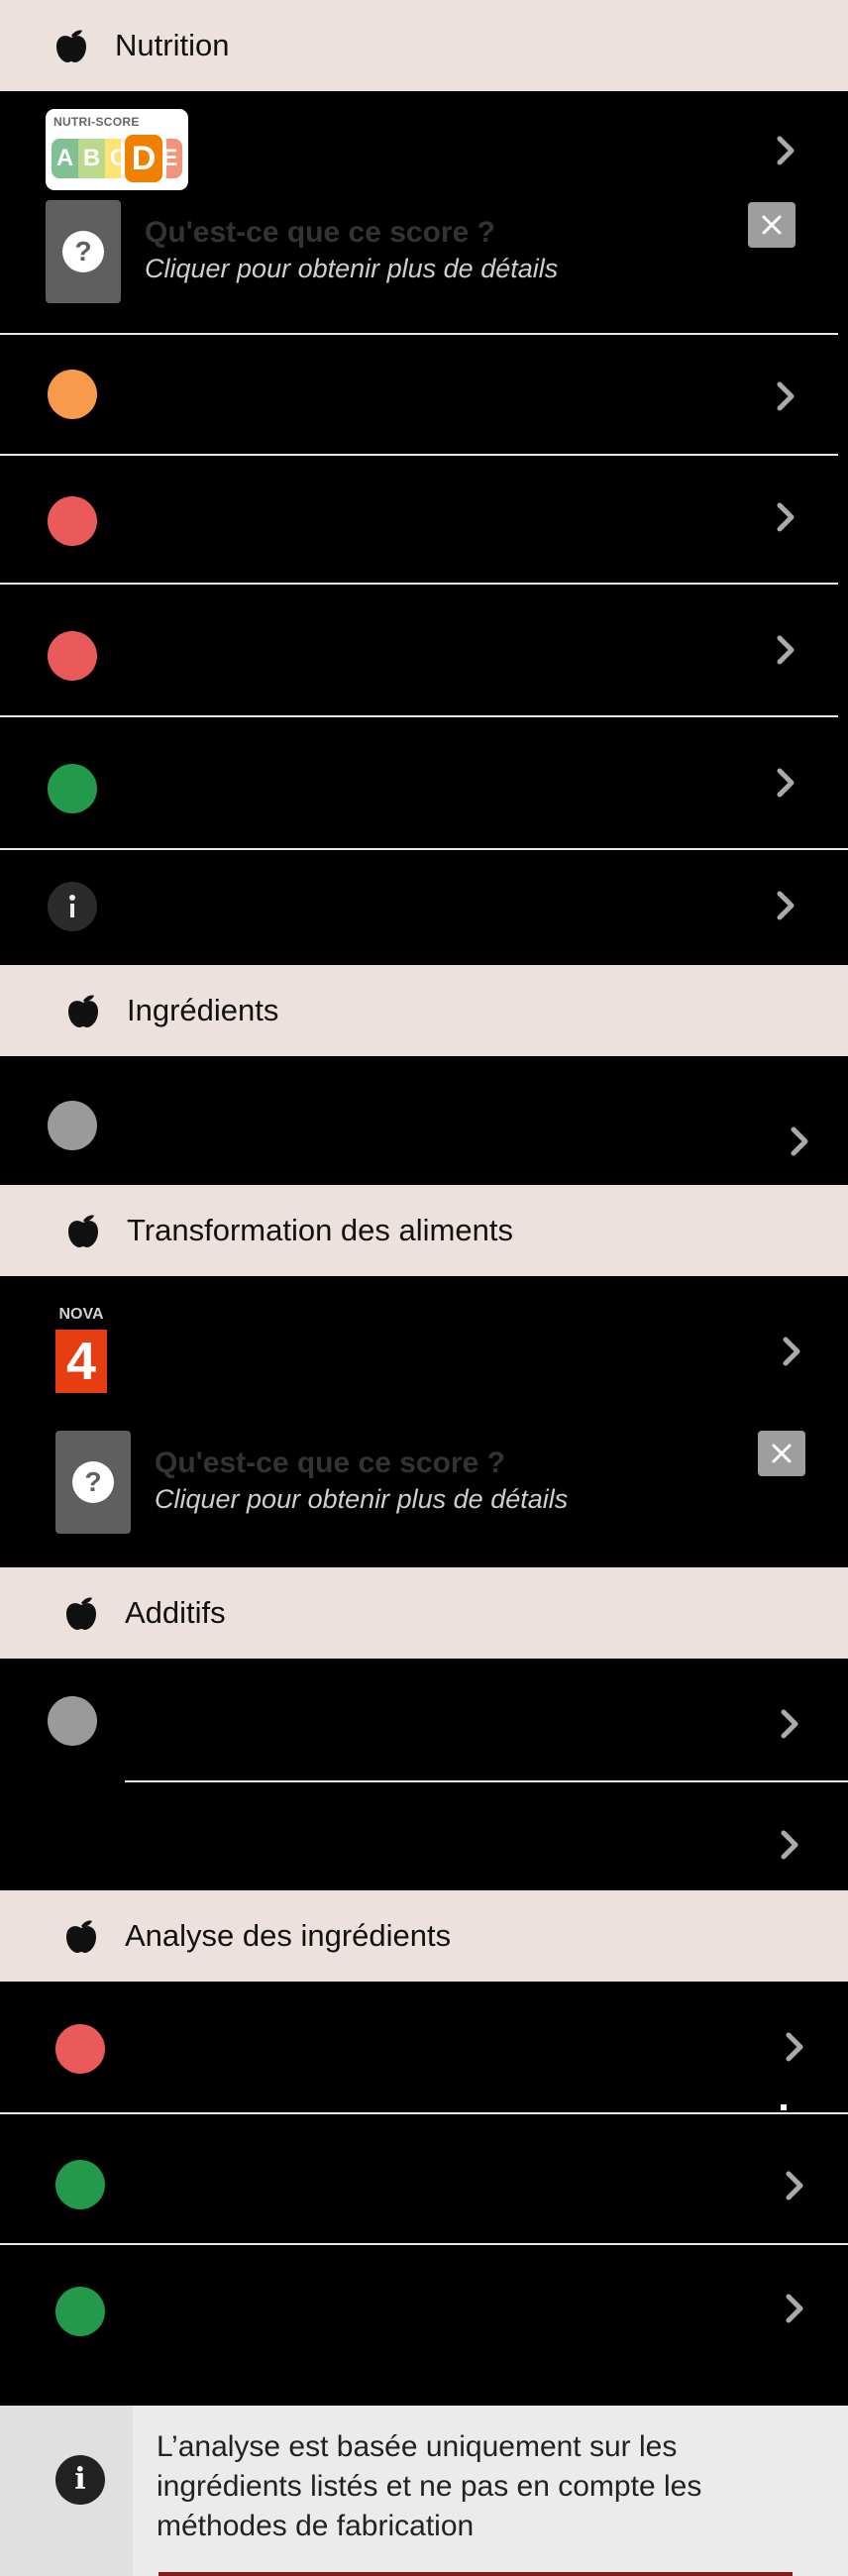 Image resolution: width=848 pixels, height=2576 pixels. Describe the element at coordinates (65, 158) in the screenshot. I see `nutri-grade-a: A` at that location.